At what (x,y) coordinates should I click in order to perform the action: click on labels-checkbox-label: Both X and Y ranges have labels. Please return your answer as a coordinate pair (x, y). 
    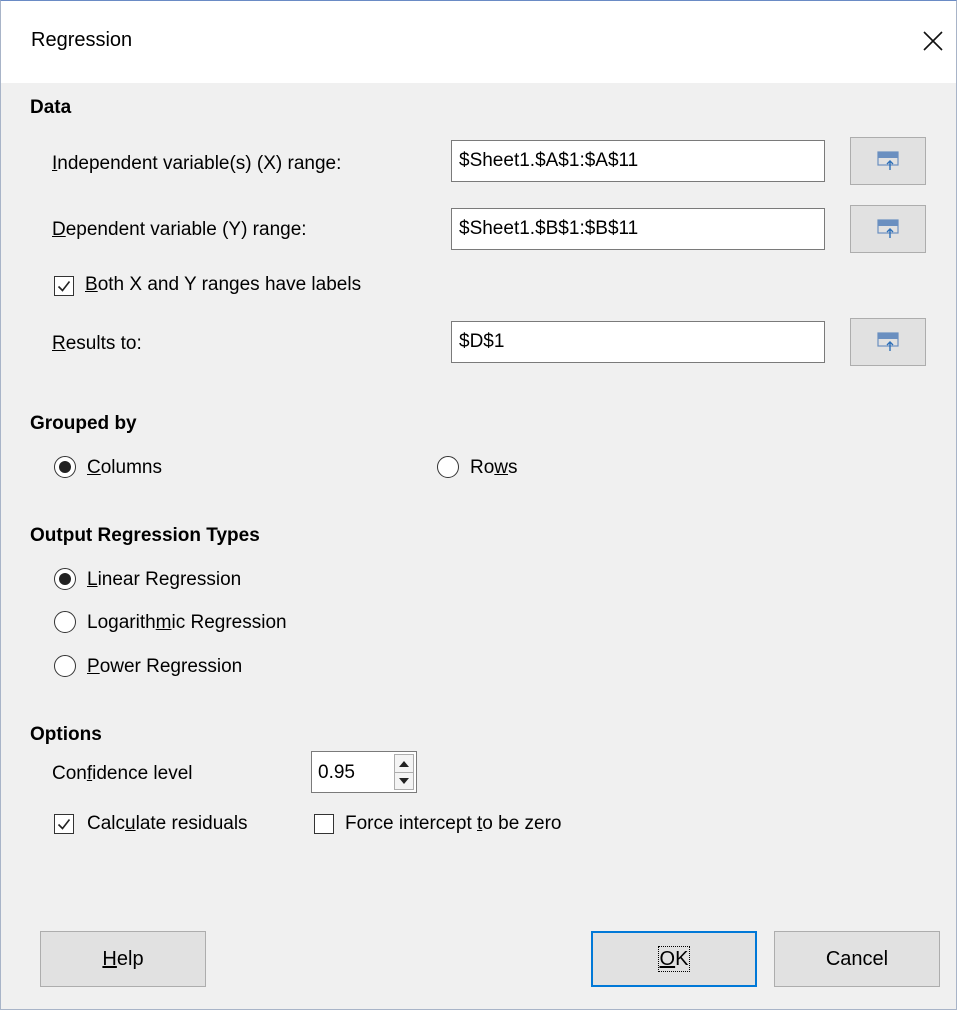
    Looking at the image, I should click on (223, 285).